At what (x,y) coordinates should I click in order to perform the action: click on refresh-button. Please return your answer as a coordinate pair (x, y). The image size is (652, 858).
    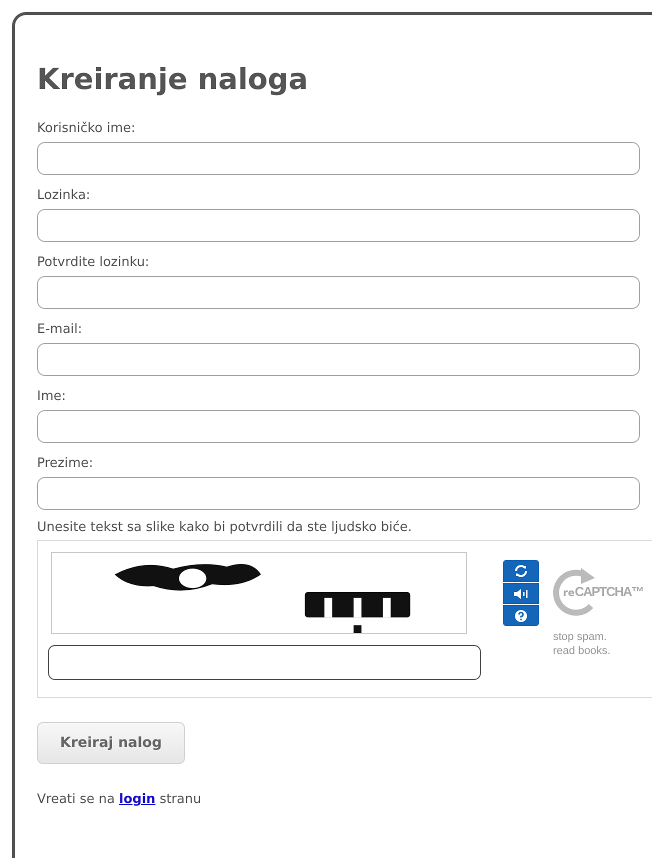
    Looking at the image, I should click on (521, 571).